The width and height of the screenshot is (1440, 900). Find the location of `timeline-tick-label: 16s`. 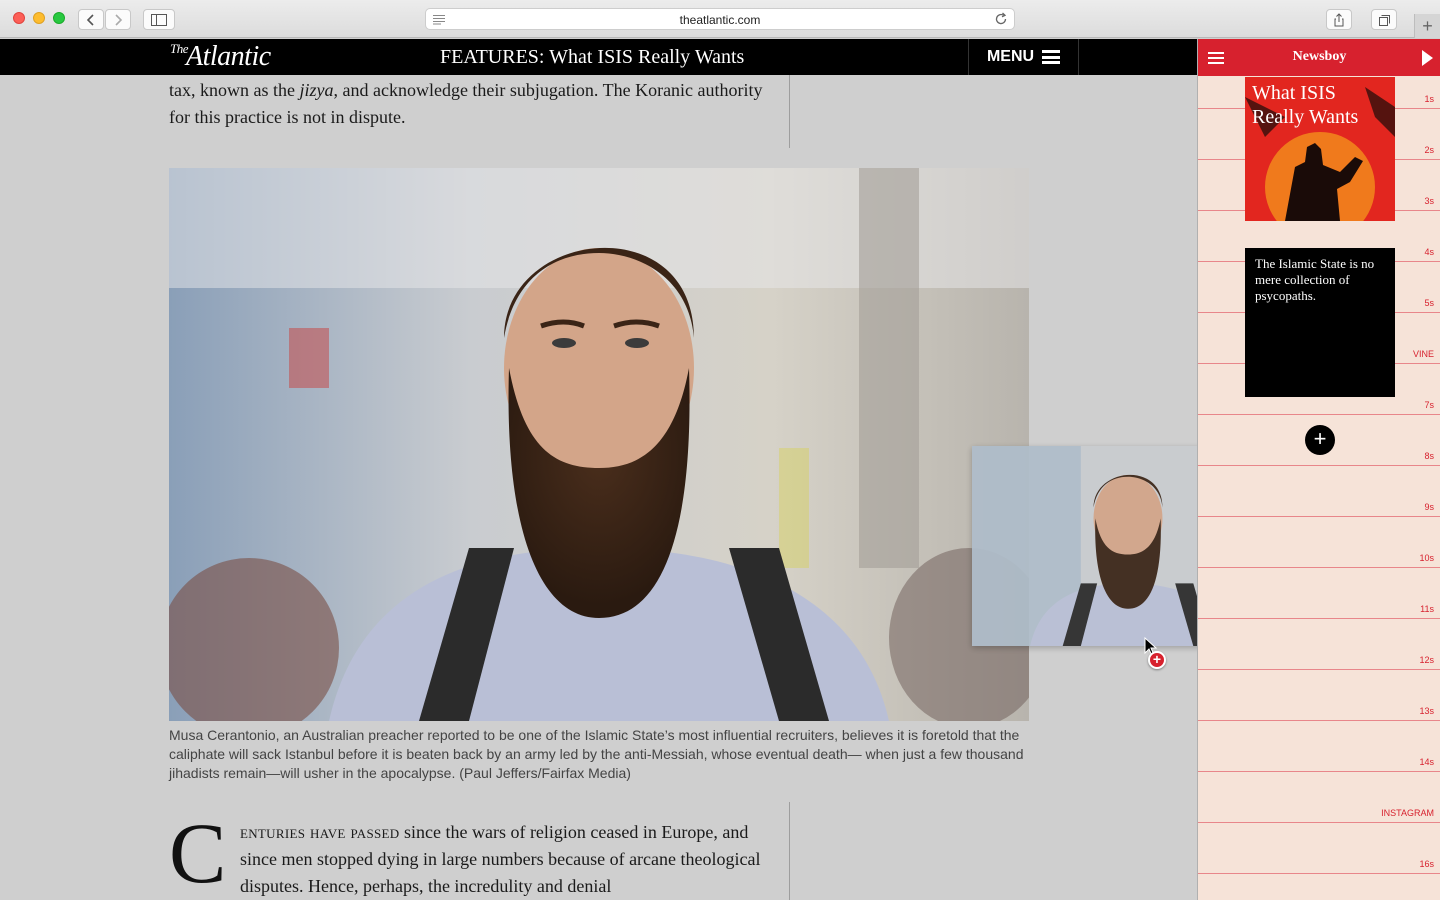

timeline-tick-label: 16s is located at coordinates (1426, 864).